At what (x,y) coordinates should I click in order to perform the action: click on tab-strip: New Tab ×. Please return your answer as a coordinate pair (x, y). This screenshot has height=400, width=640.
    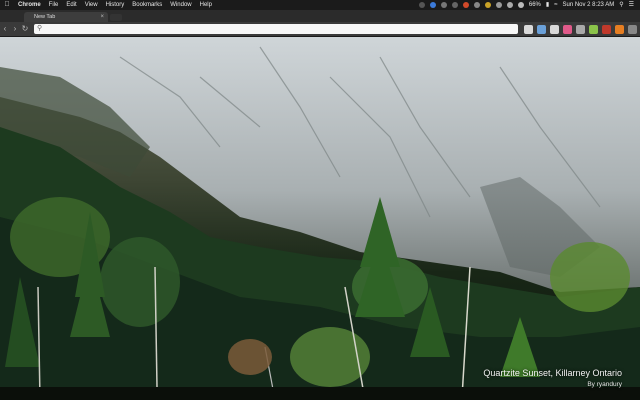
    Looking at the image, I should click on (320, 16).